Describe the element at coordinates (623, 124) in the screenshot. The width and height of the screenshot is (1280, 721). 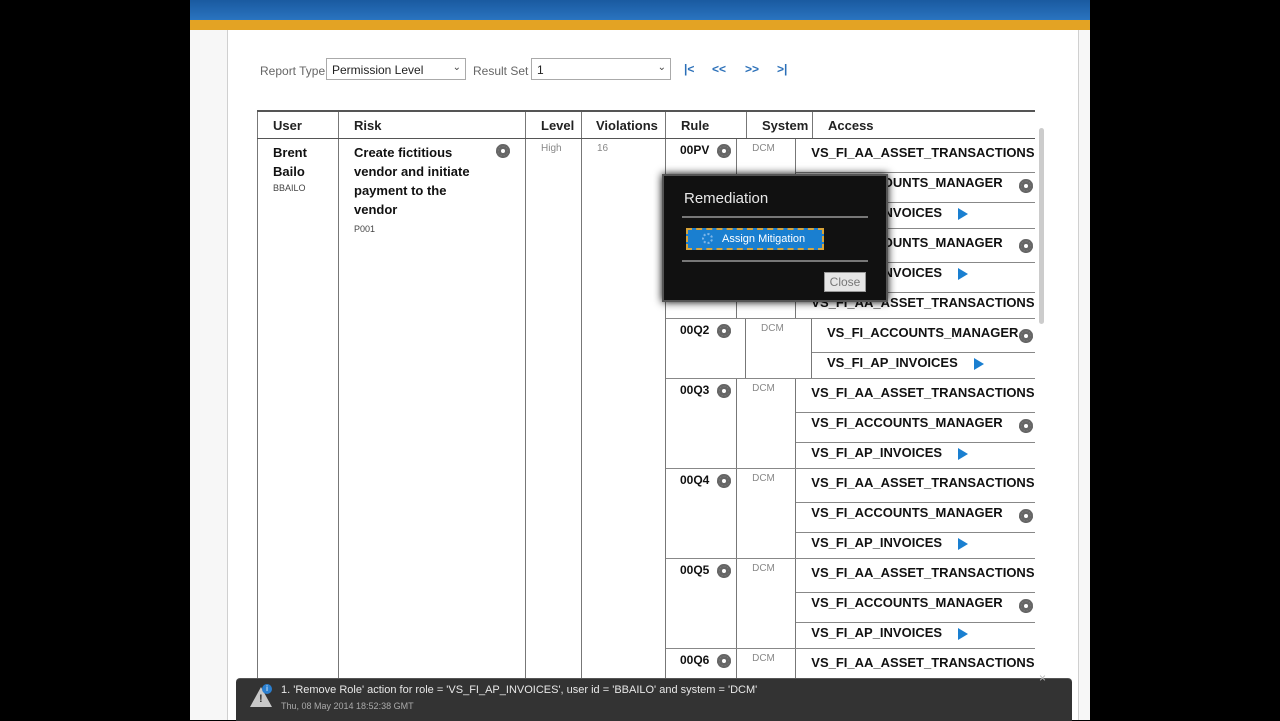
I see `column-header-violations: Violations` at that location.